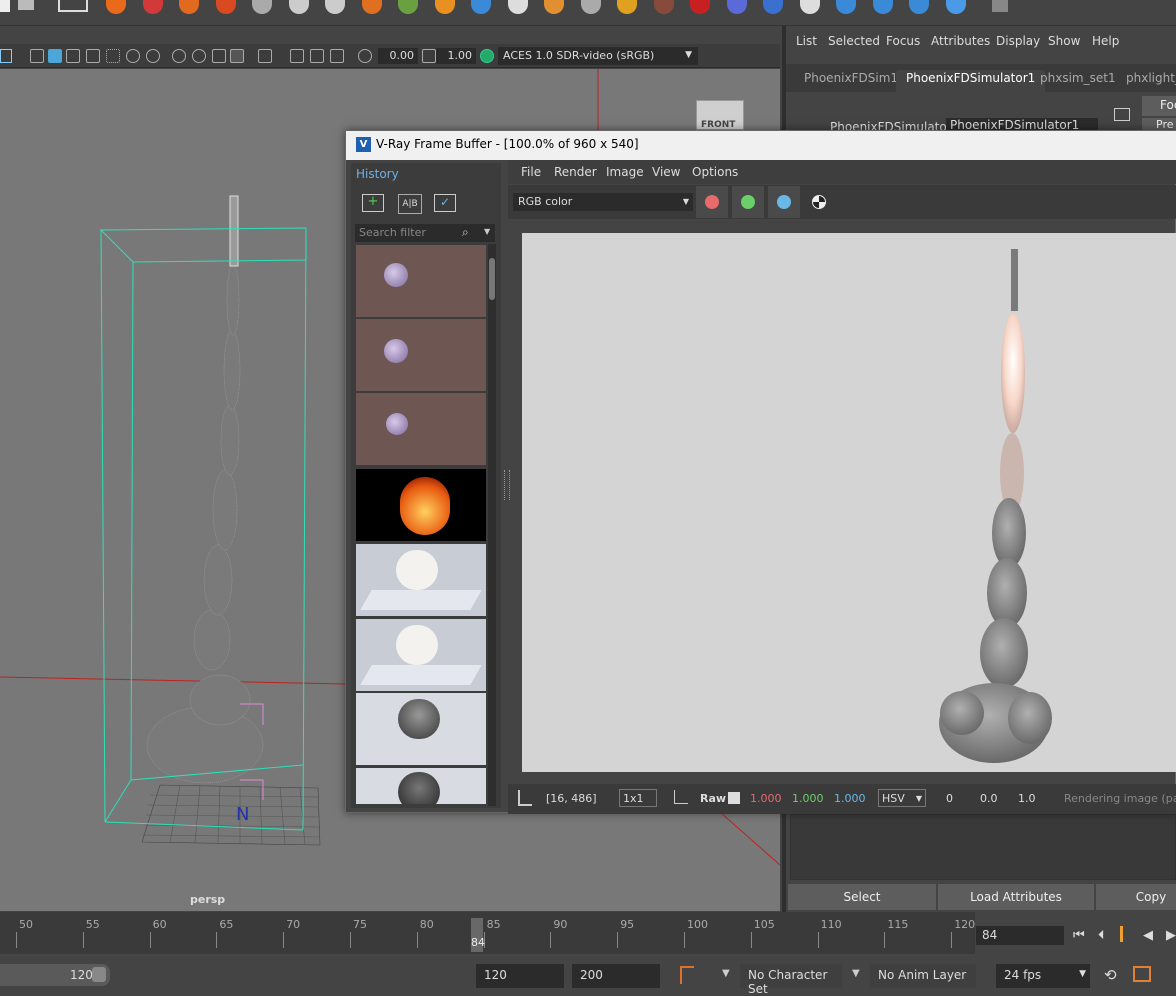 This screenshot has width=1176, height=996. Describe the element at coordinates (5, 6) in the screenshot. I see `shelf-edge-icon` at that location.